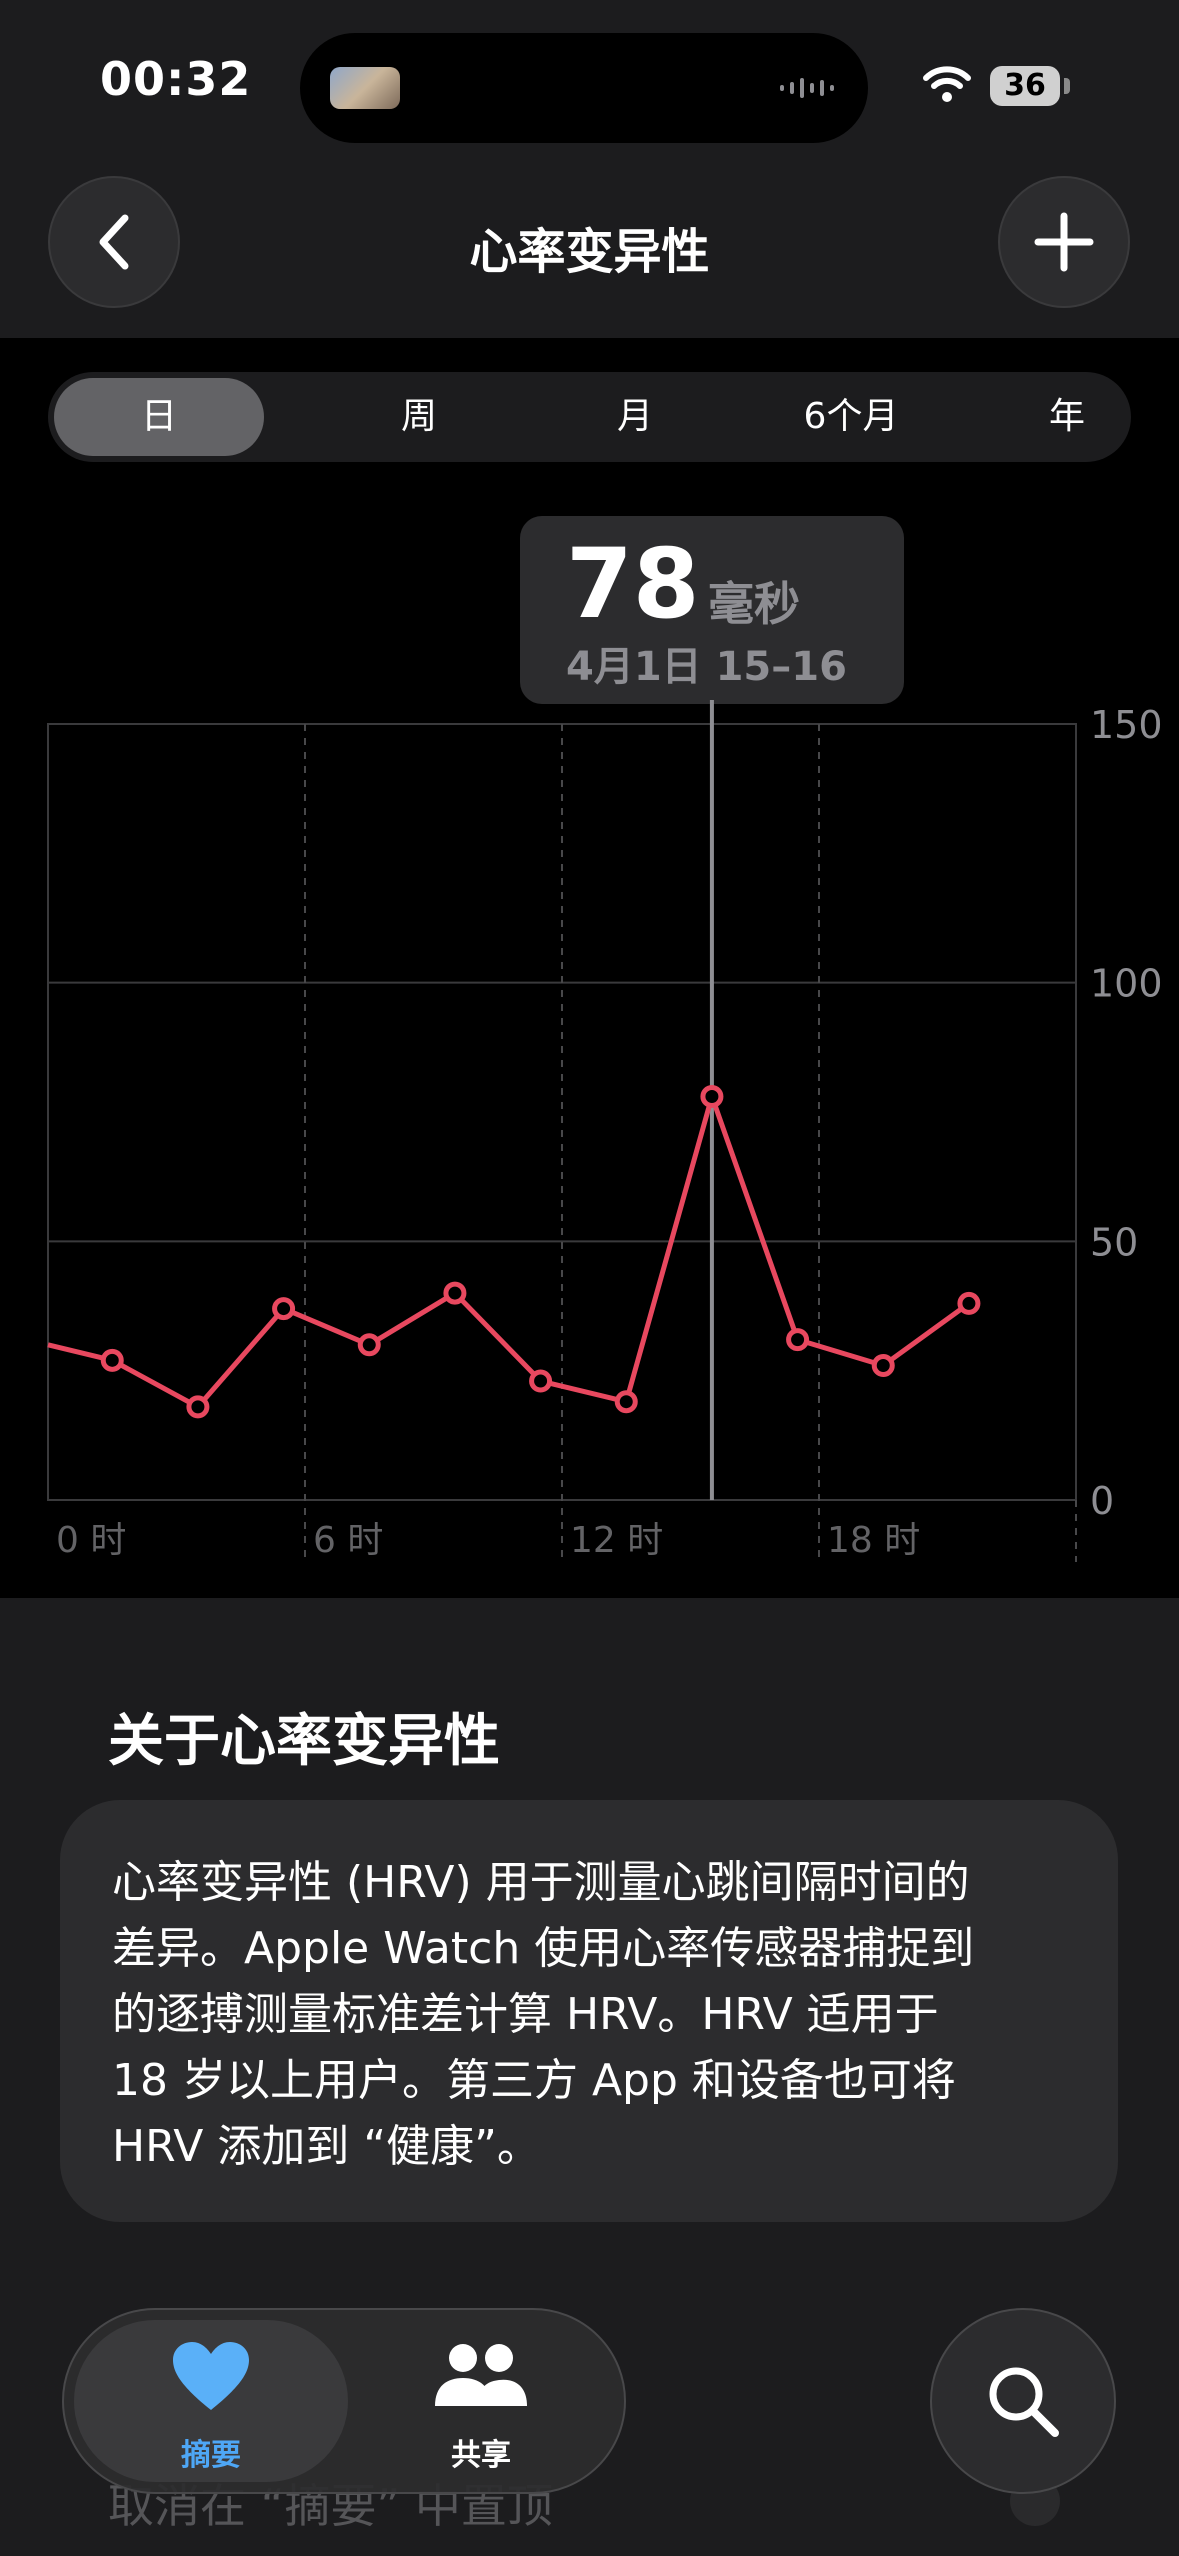 This screenshot has height=2556, width=1179. I want to click on segment-week: 周, so click(419, 417).